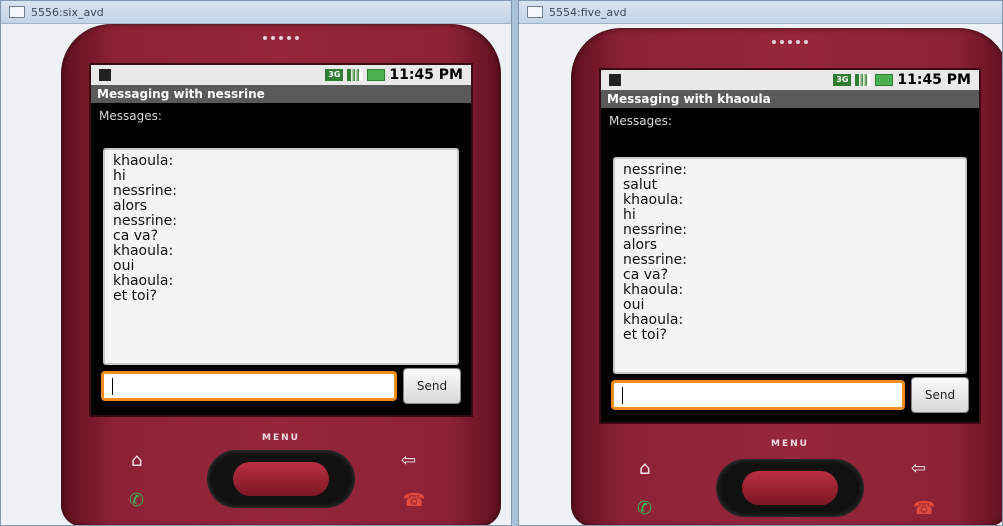 The image size is (1003, 526). What do you see at coordinates (790, 99) in the screenshot?
I see `app-title: Messaging with khaoula` at bounding box center [790, 99].